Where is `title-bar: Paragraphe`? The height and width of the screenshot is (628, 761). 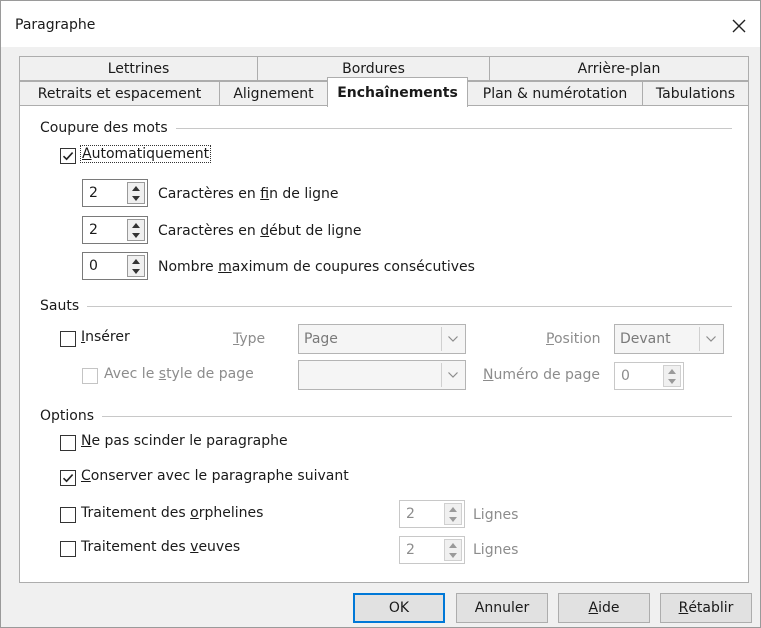
title-bar: Paragraphe is located at coordinates (380, 24).